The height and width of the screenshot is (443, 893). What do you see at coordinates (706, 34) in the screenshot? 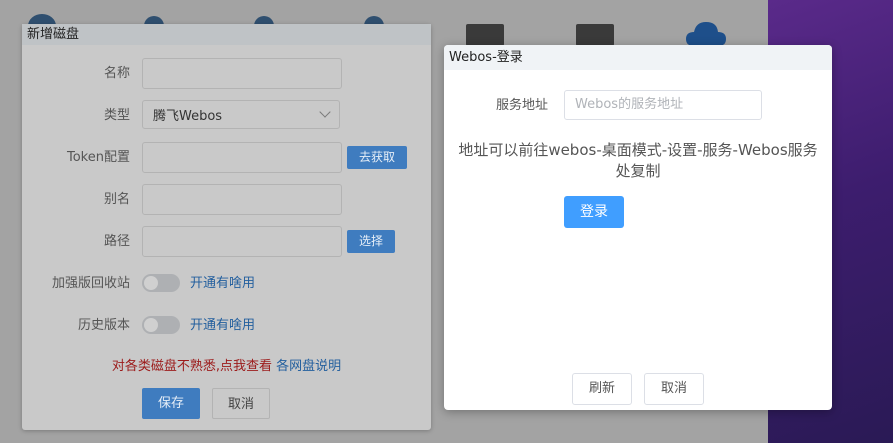
I see `cloud-icon` at bounding box center [706, 34].